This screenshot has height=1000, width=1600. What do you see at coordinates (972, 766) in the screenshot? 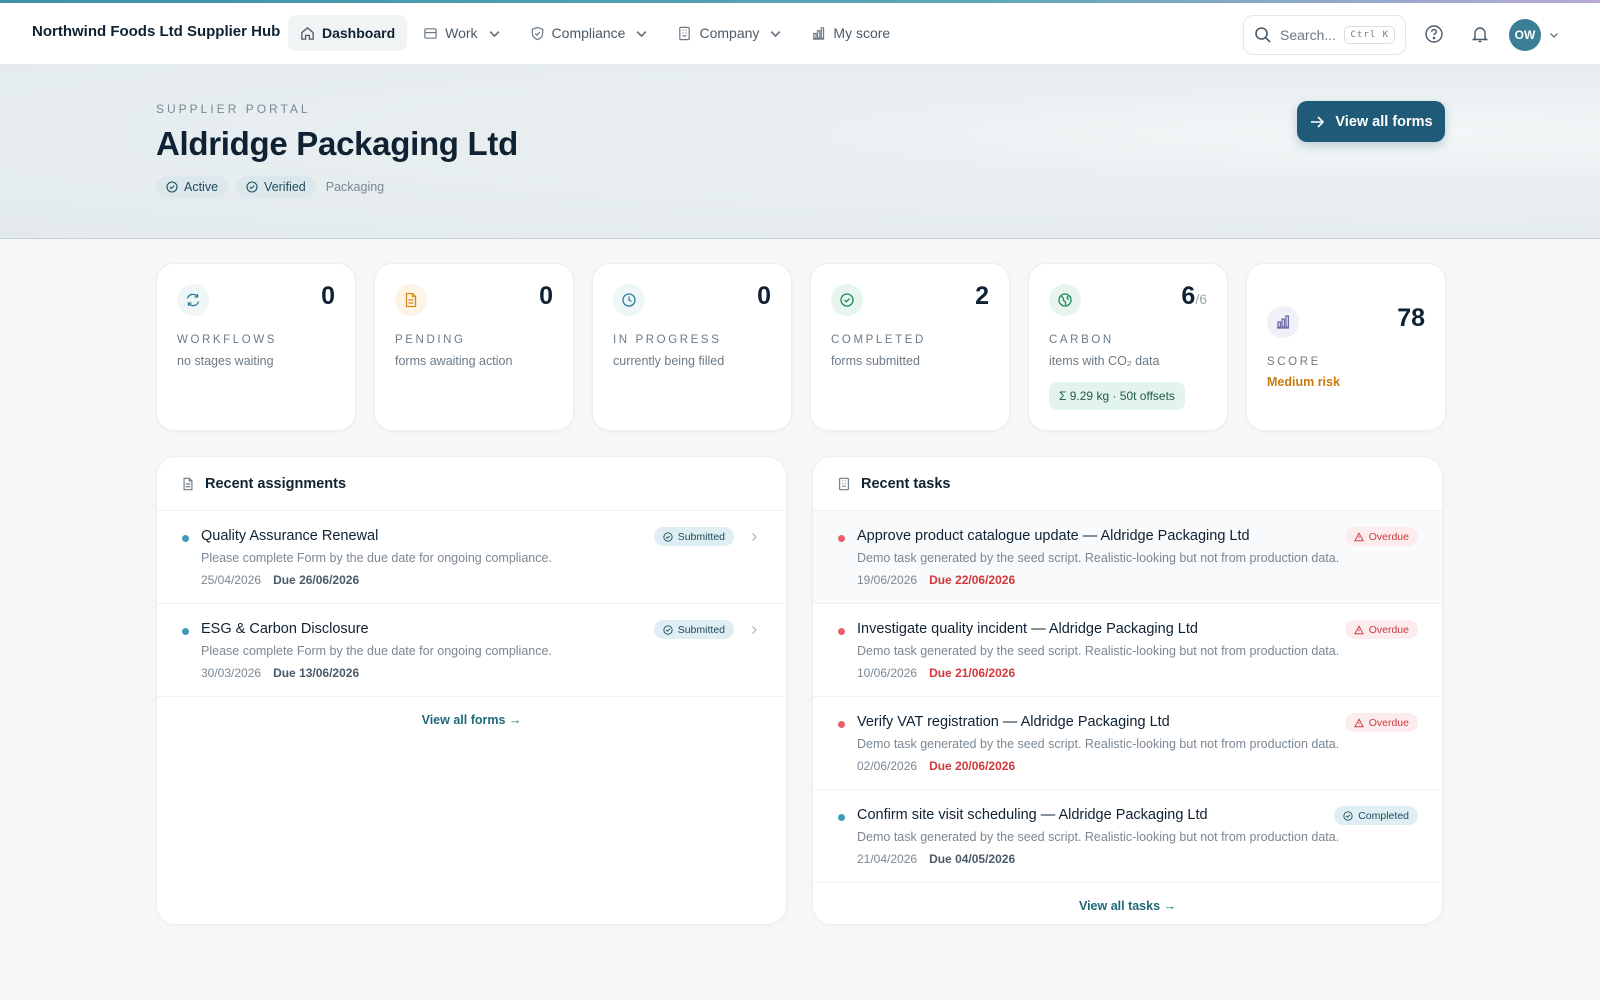
I see `task-due-date: Due 20/06/2026` at bounding box center [972, 766].